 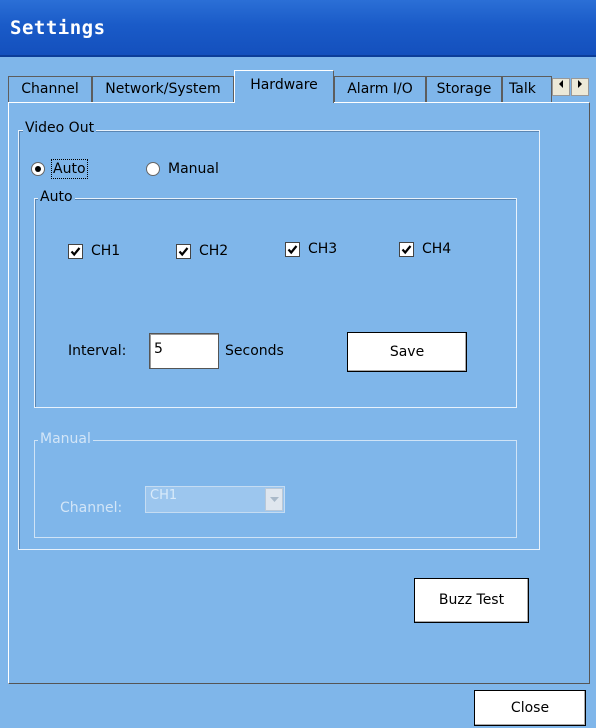 I want to click on arrow-right-icon, so click(x=580, y=84).